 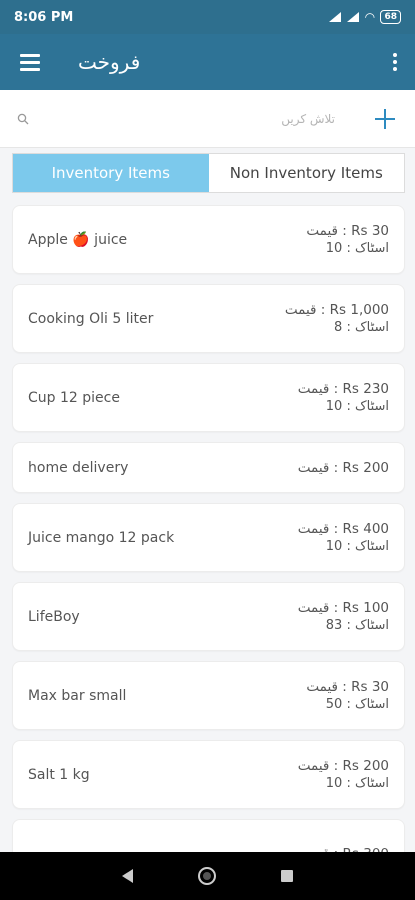 I want to click on item-stock: اسٹاک : 8, so click(x=361, y=327).